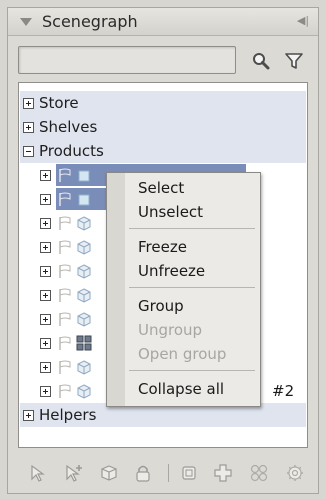 Image resolution: width=326 pixels, height=499 pixels. Describe the element at coordinates (170, 212) in the screenshot. I see `menu-item-unselect: Unselect` at that location.